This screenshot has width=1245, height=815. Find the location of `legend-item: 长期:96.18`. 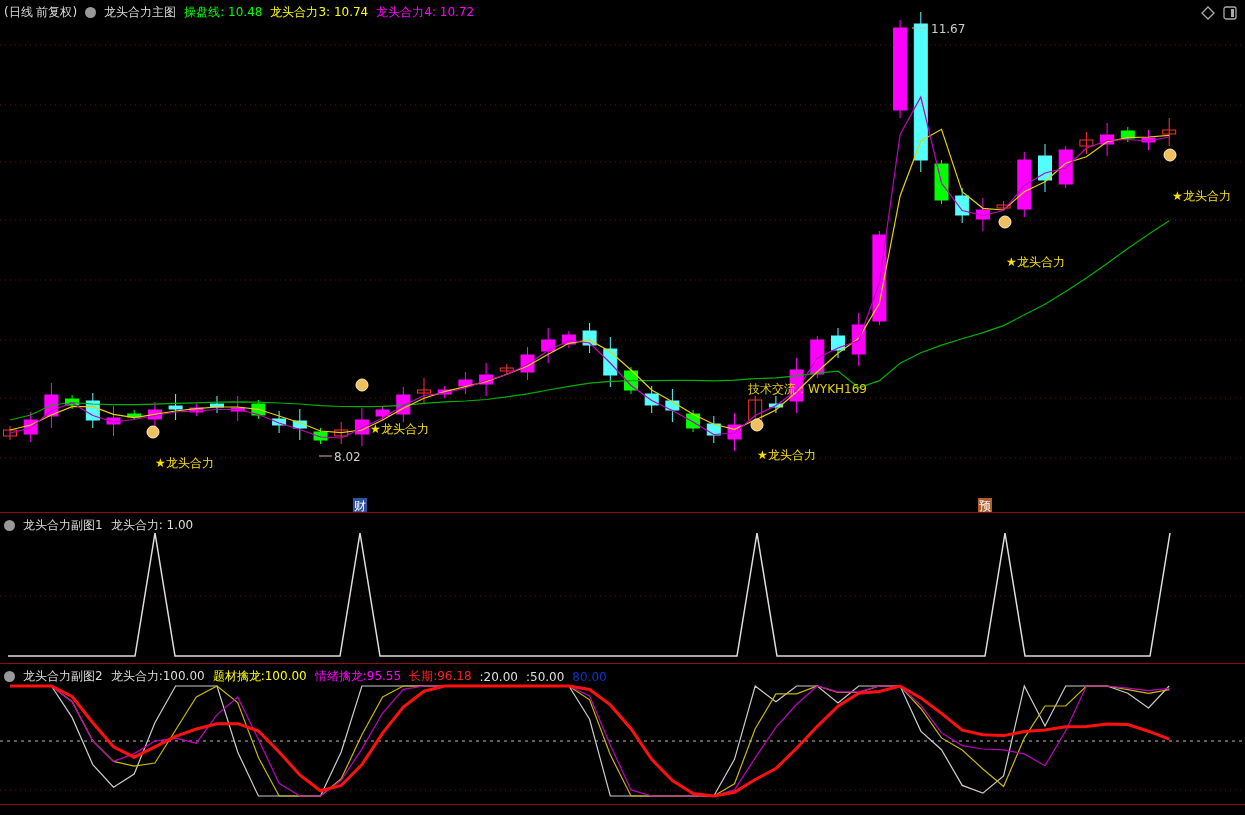

legend-item: 长期:96.18 is located at coordinates (440, 676).